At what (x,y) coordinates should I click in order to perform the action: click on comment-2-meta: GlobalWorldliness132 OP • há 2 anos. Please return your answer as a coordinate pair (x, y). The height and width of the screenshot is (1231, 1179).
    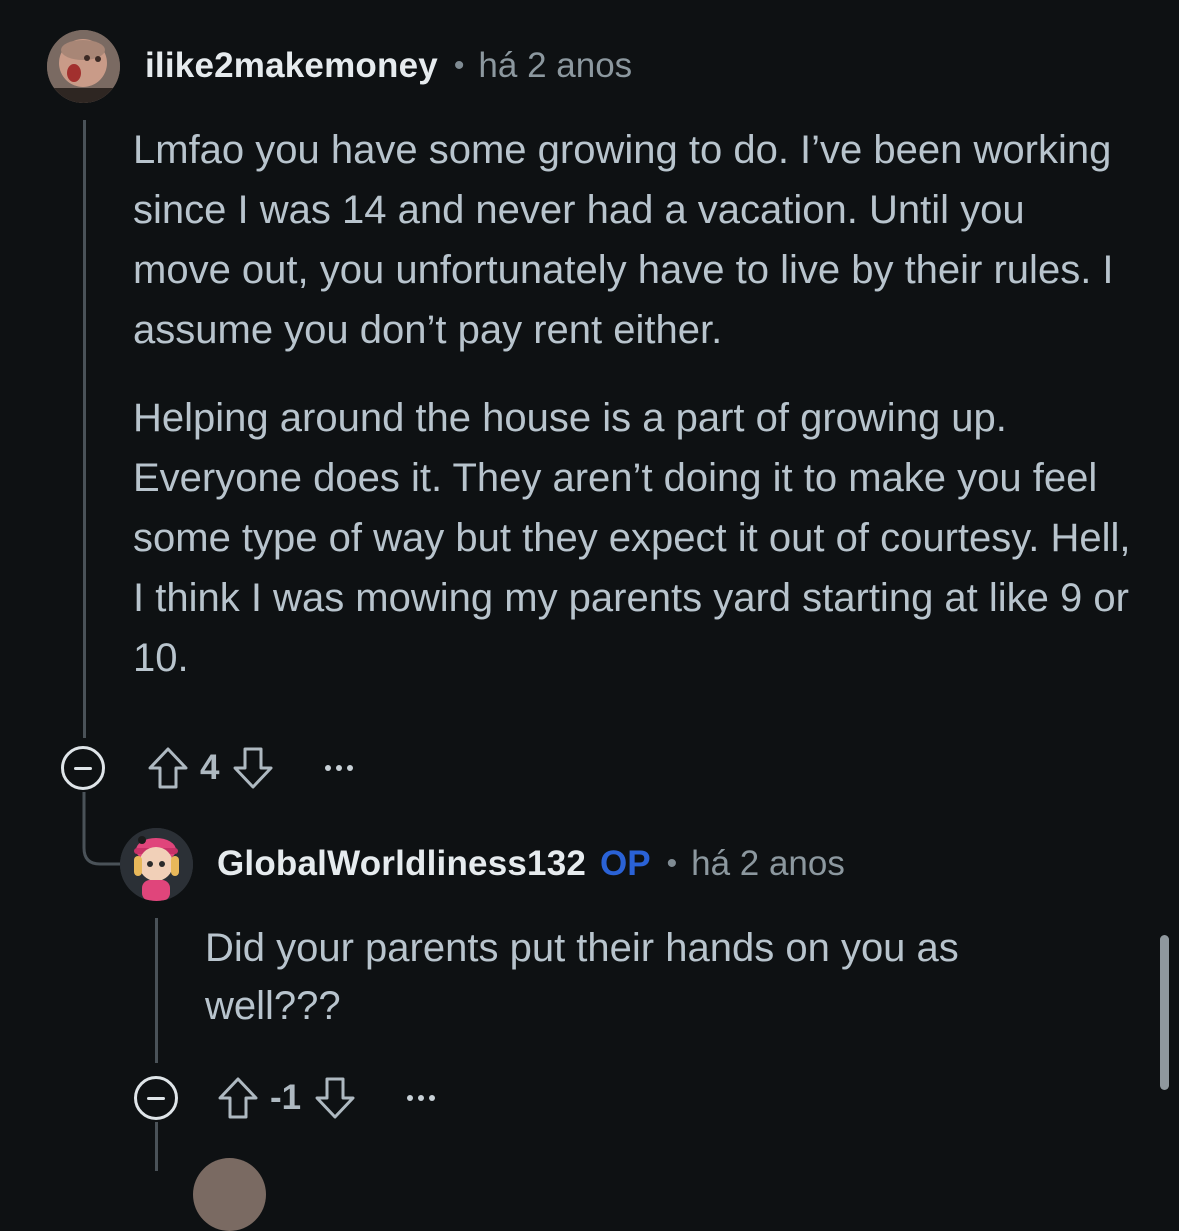
    Looking at the image, I should click on (531, 864).